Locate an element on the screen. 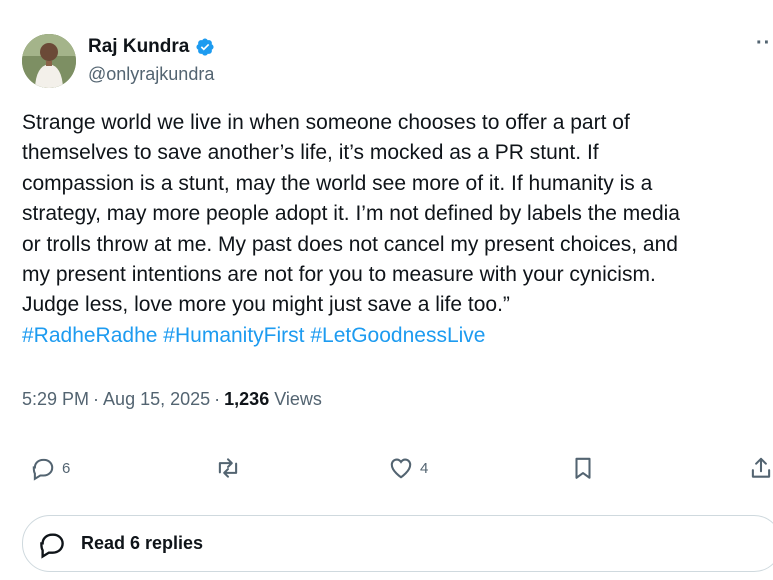 This screenshot has height=580, width=773. reply-count: 6 is located at coordinates (66, 468).